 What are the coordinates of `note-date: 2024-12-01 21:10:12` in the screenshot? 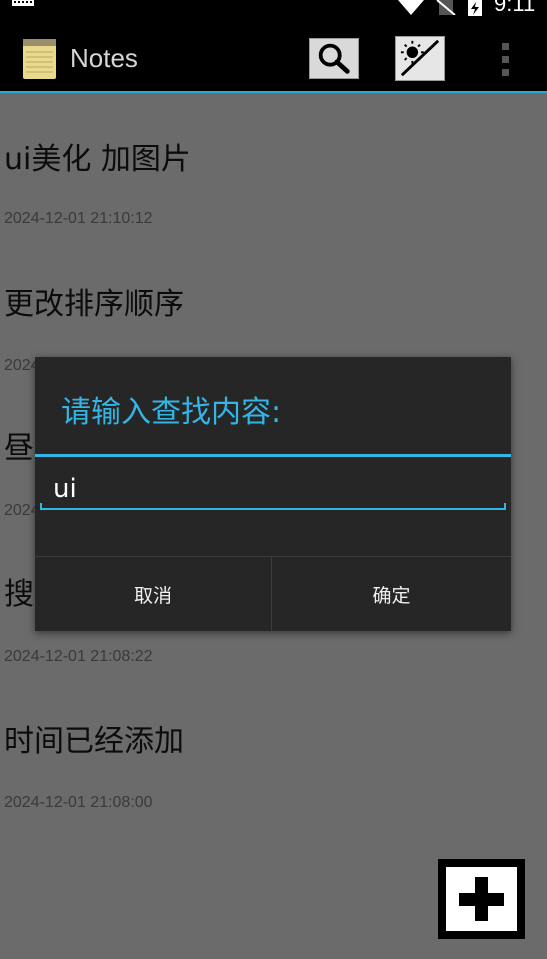 It's located at (78, 218).